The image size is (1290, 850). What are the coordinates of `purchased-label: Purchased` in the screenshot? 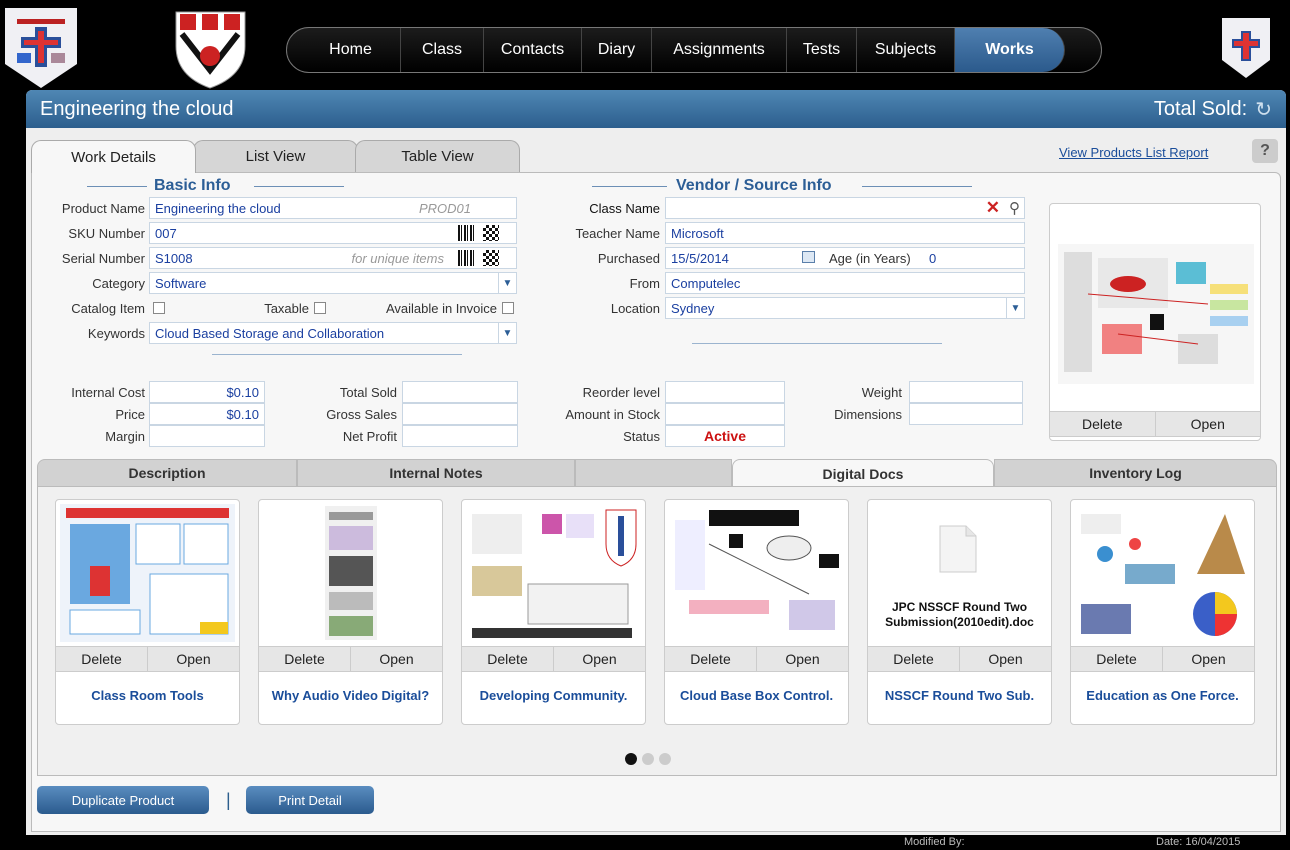 It's located at (628, 258).